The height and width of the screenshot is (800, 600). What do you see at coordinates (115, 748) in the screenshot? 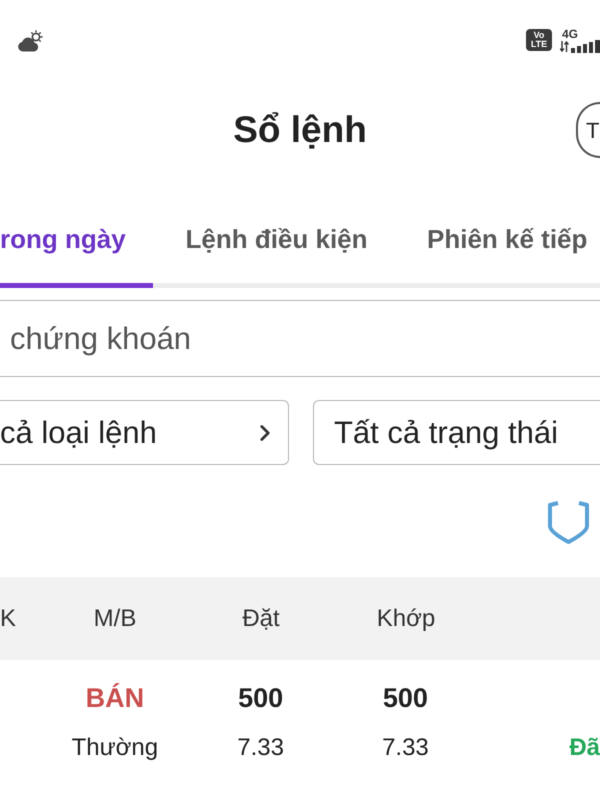
I see `order-type-text: Thường` at bounding box center [115, 748].